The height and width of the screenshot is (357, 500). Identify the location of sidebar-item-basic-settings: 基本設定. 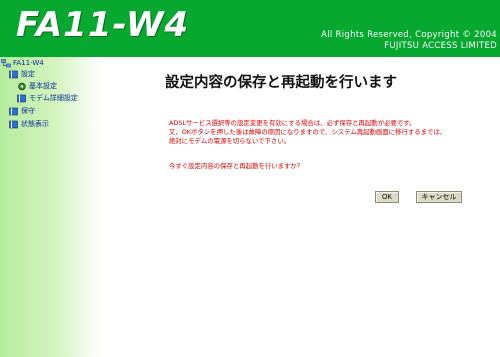
(37, 86).